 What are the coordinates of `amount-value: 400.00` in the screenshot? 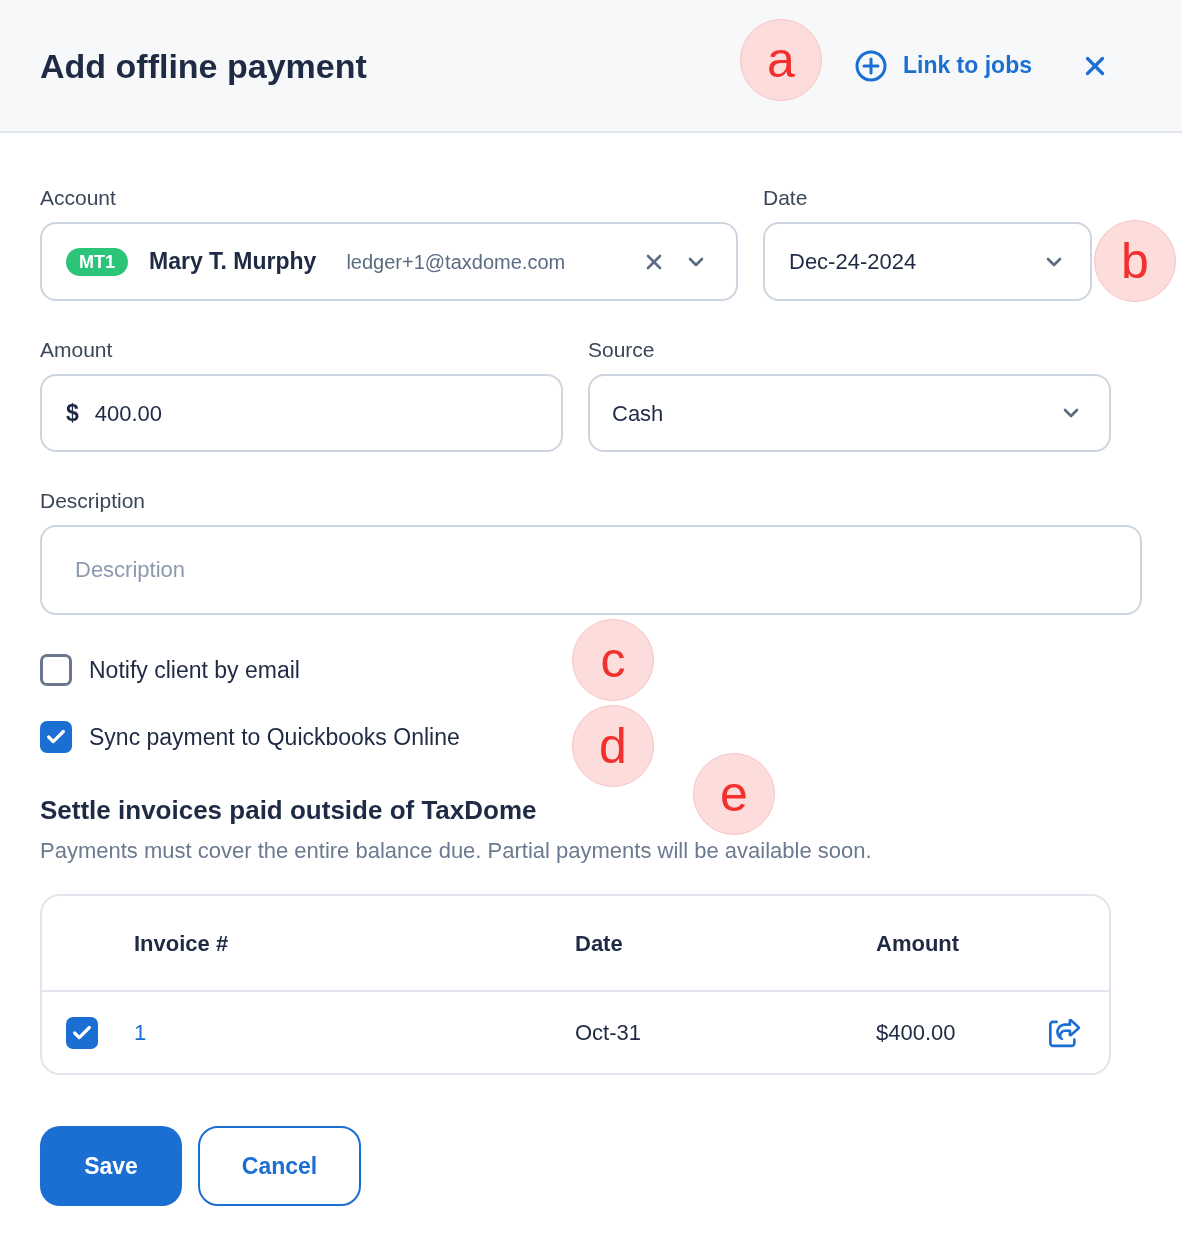 It's located at (128, 413).